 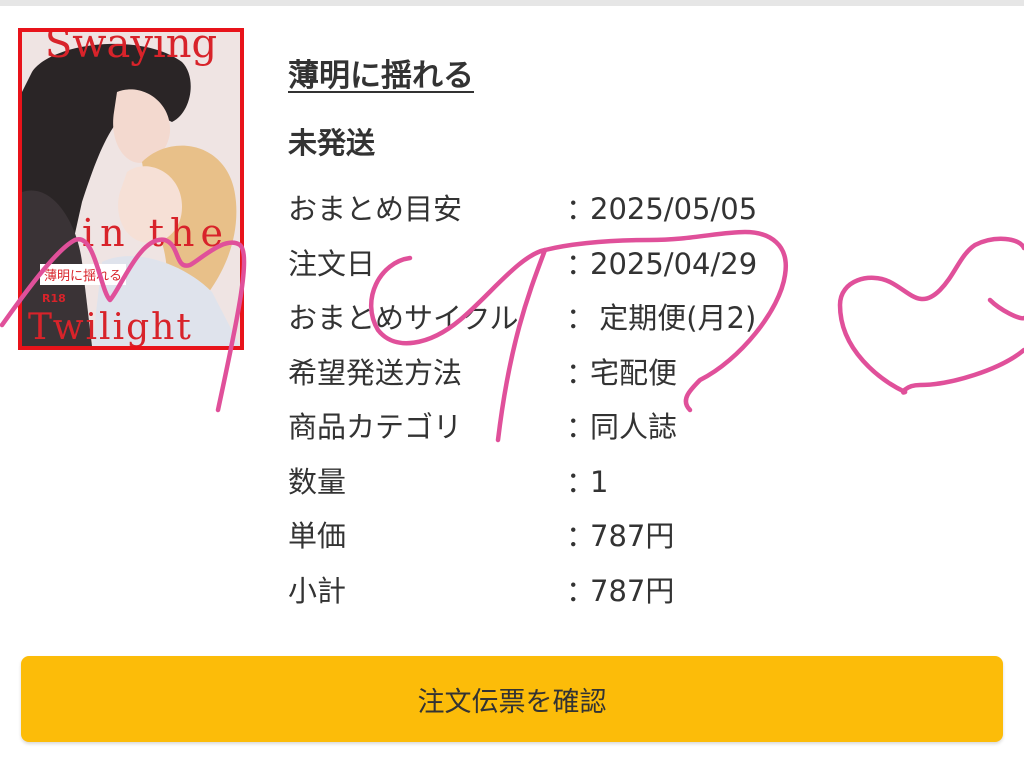 What do you see at coordinates (375, 209) in the screenshot?
I see `detail-label: おまとめ目安` at bounding box center [375, 209].